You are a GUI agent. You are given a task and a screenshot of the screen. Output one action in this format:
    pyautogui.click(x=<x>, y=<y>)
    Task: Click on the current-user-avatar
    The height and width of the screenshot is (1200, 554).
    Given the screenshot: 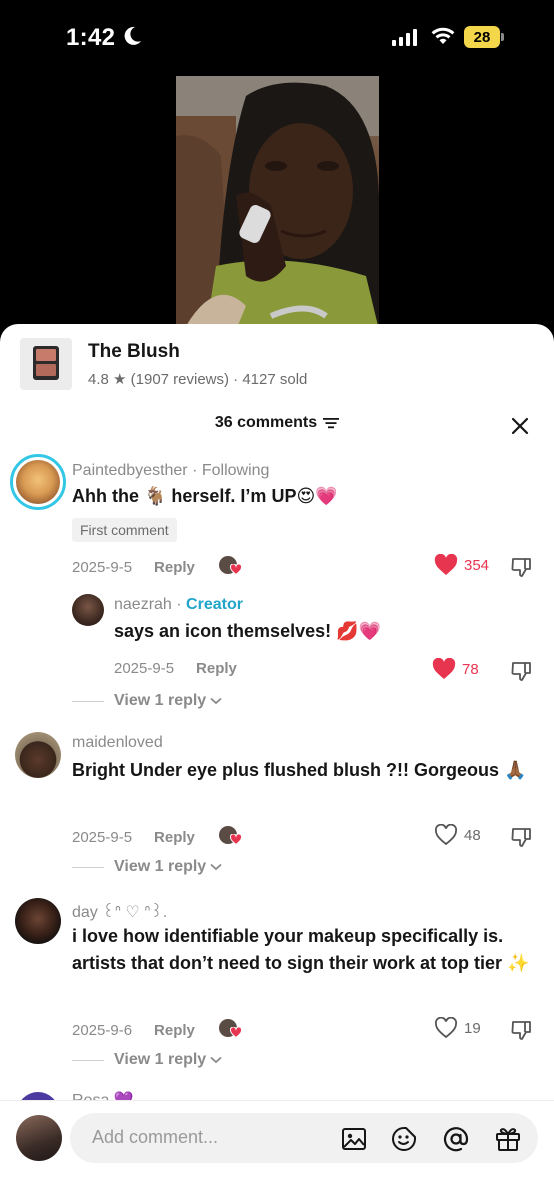 What is the action you would take?
    pyautogui.click(x=39, y=1138)
    